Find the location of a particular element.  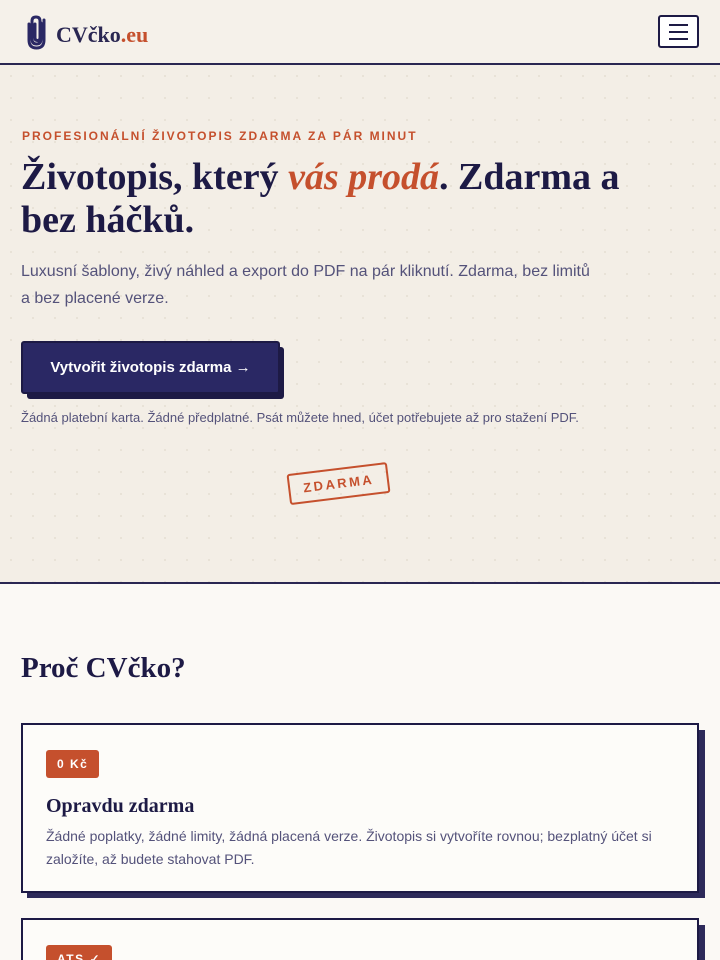

feature-card-ats: ATS ✓ is located at coordinates (360, 939).